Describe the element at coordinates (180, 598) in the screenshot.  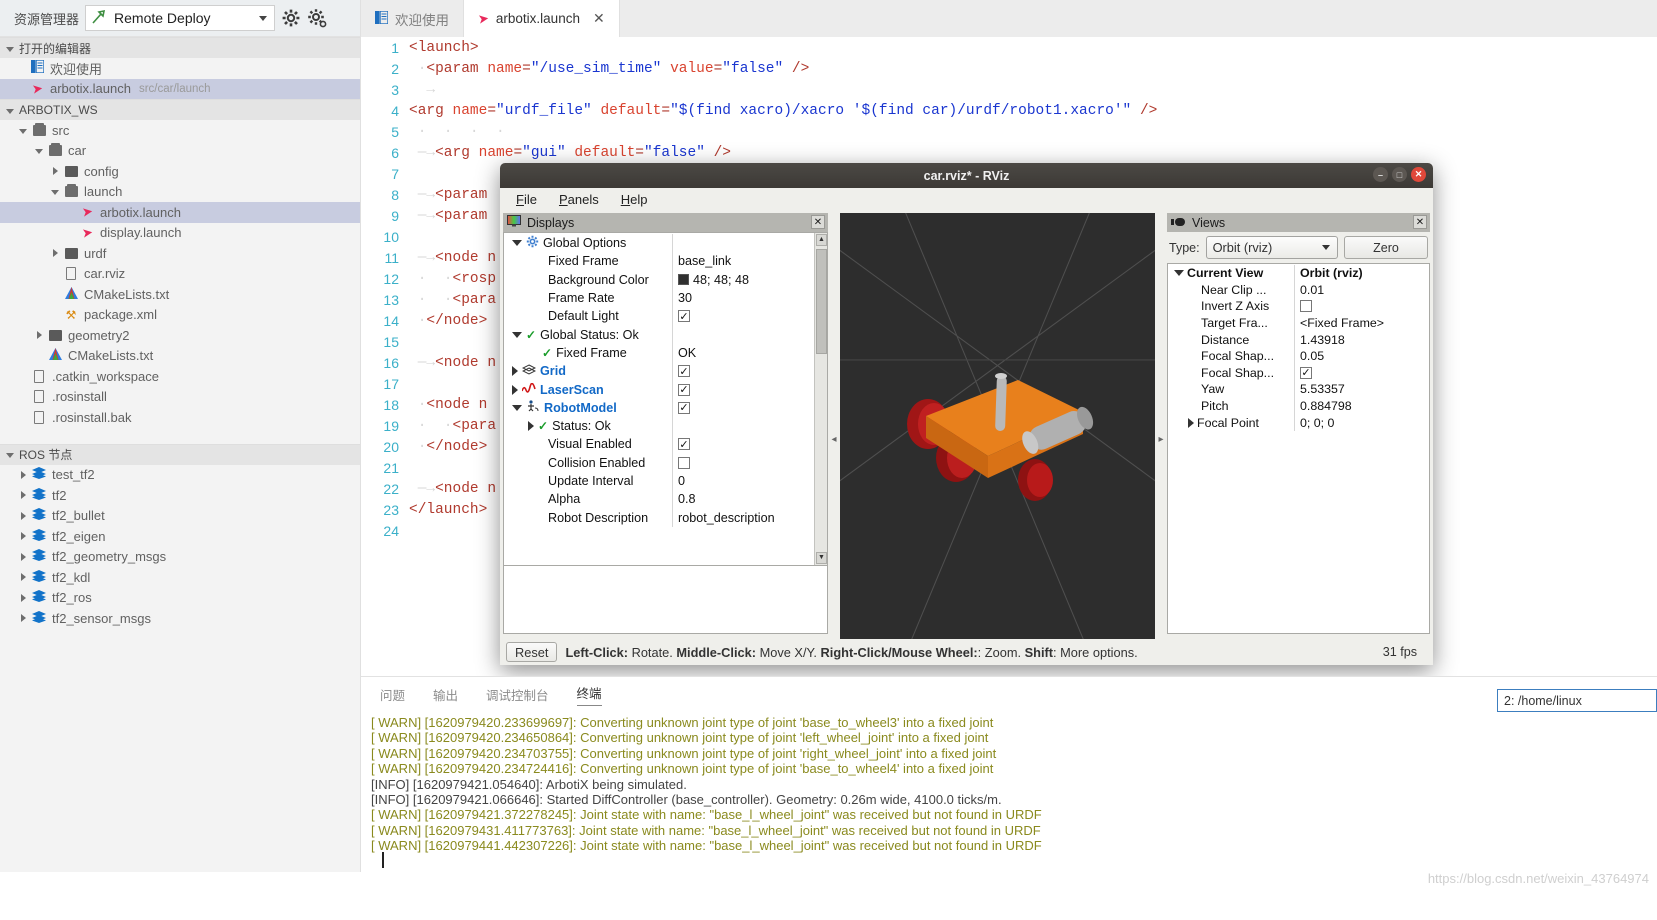
I see `ros-node-item: tf2_ros` at that location.